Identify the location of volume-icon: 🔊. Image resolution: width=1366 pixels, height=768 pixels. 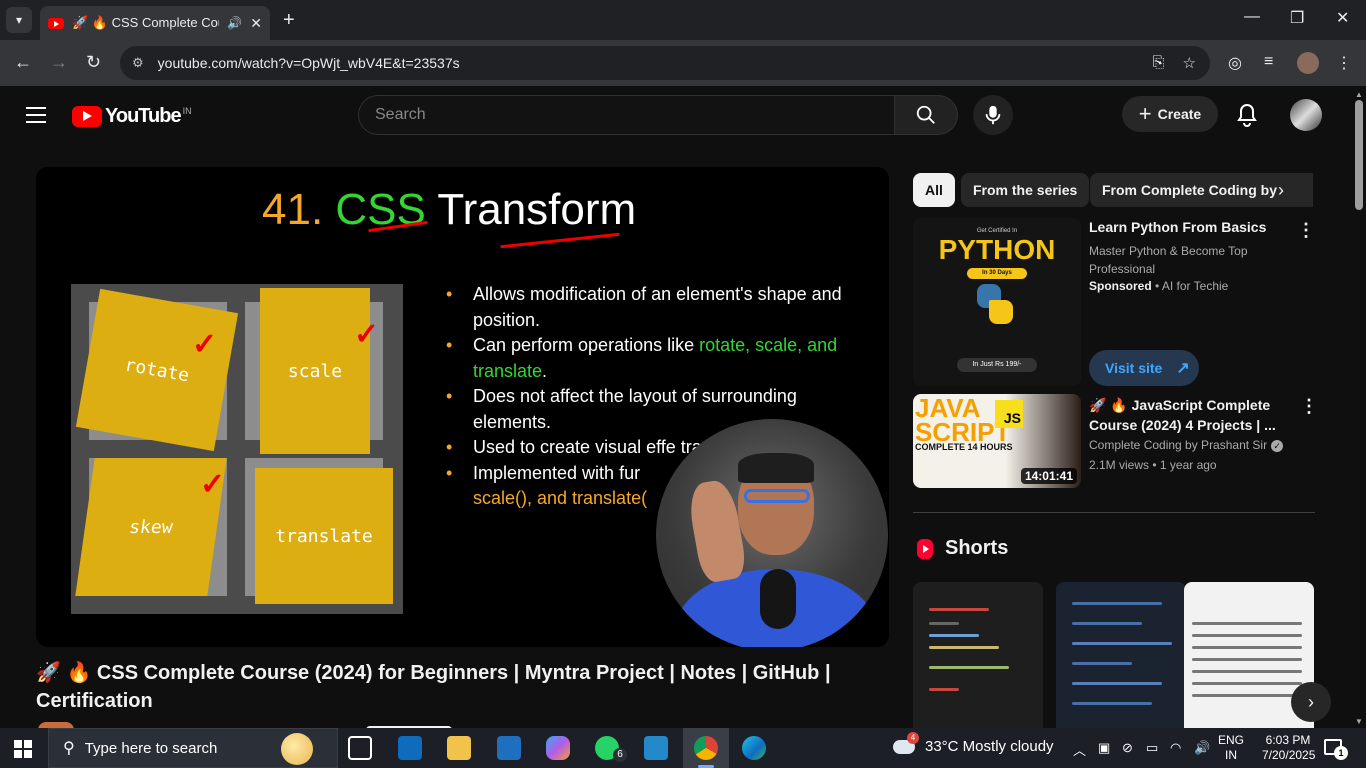
(1202, 748).